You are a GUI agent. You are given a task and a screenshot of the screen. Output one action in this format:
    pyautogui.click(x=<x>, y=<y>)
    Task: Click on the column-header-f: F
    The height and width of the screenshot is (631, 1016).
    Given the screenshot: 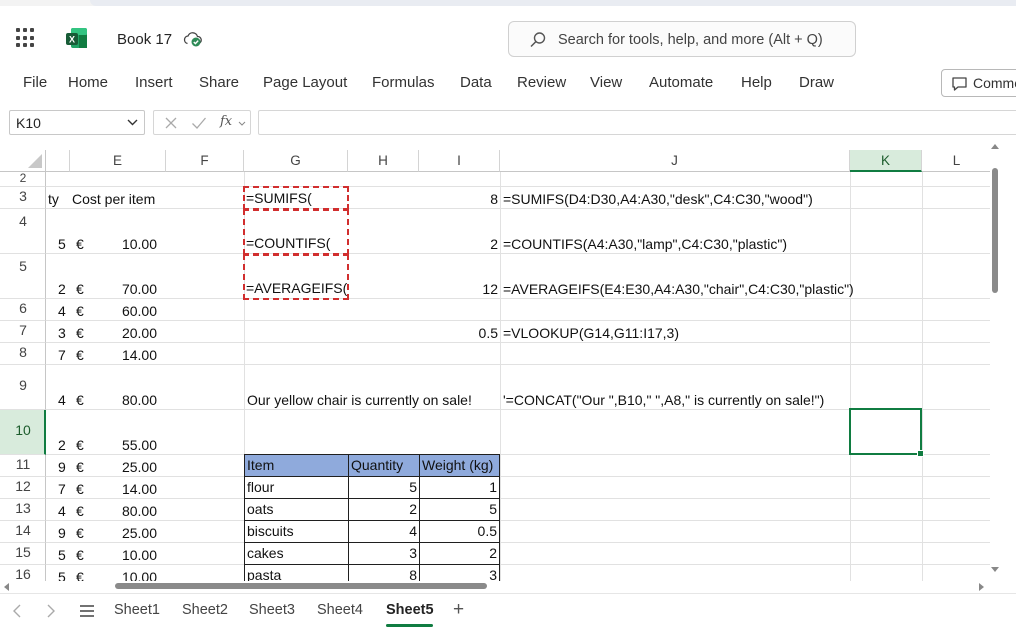 What is the action you would take?
    pyautogui.click(x=205, y=161)
    